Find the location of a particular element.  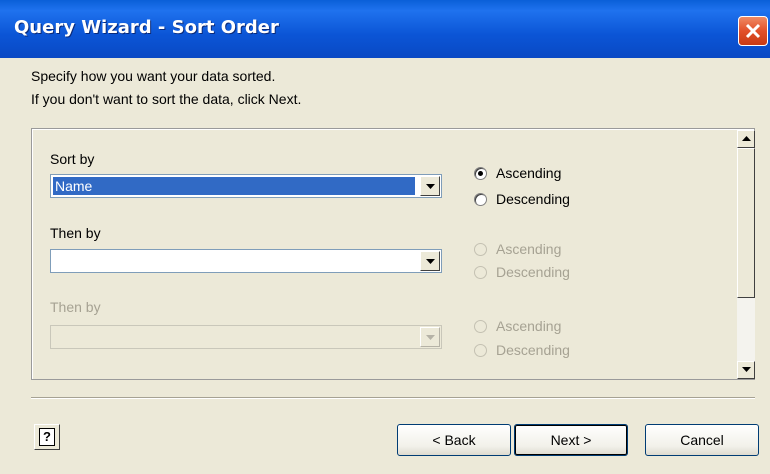

help-button: ? is located at coordinates (47, 437).